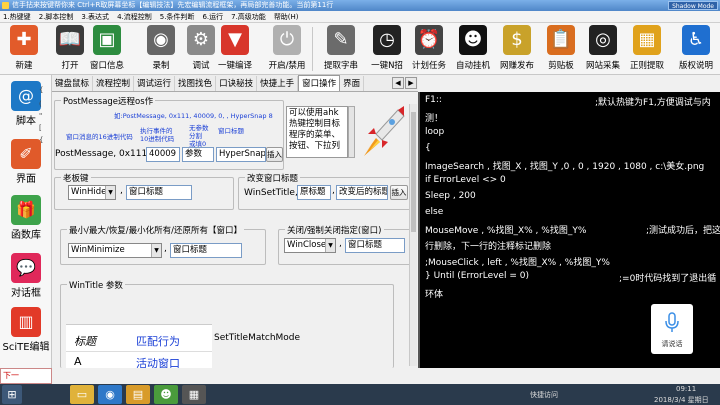 The height and width of the screenshot is (405, 720). Describe the element at coordinates (603, 40) in the screenshot. I see `mickey-icon: ◎` at that location.